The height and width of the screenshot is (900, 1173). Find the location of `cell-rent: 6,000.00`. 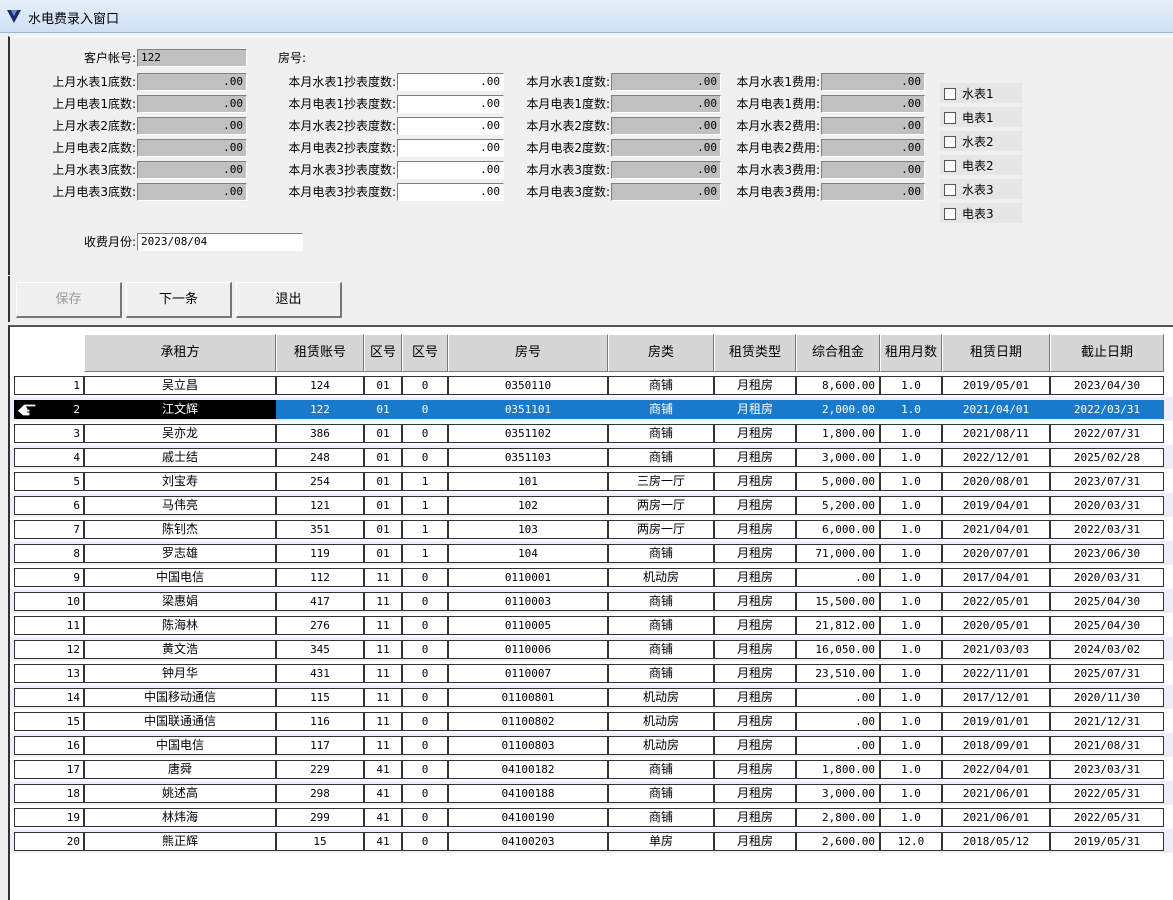

cell-rent: 6,000.00 is located at coordinates (838, 529).